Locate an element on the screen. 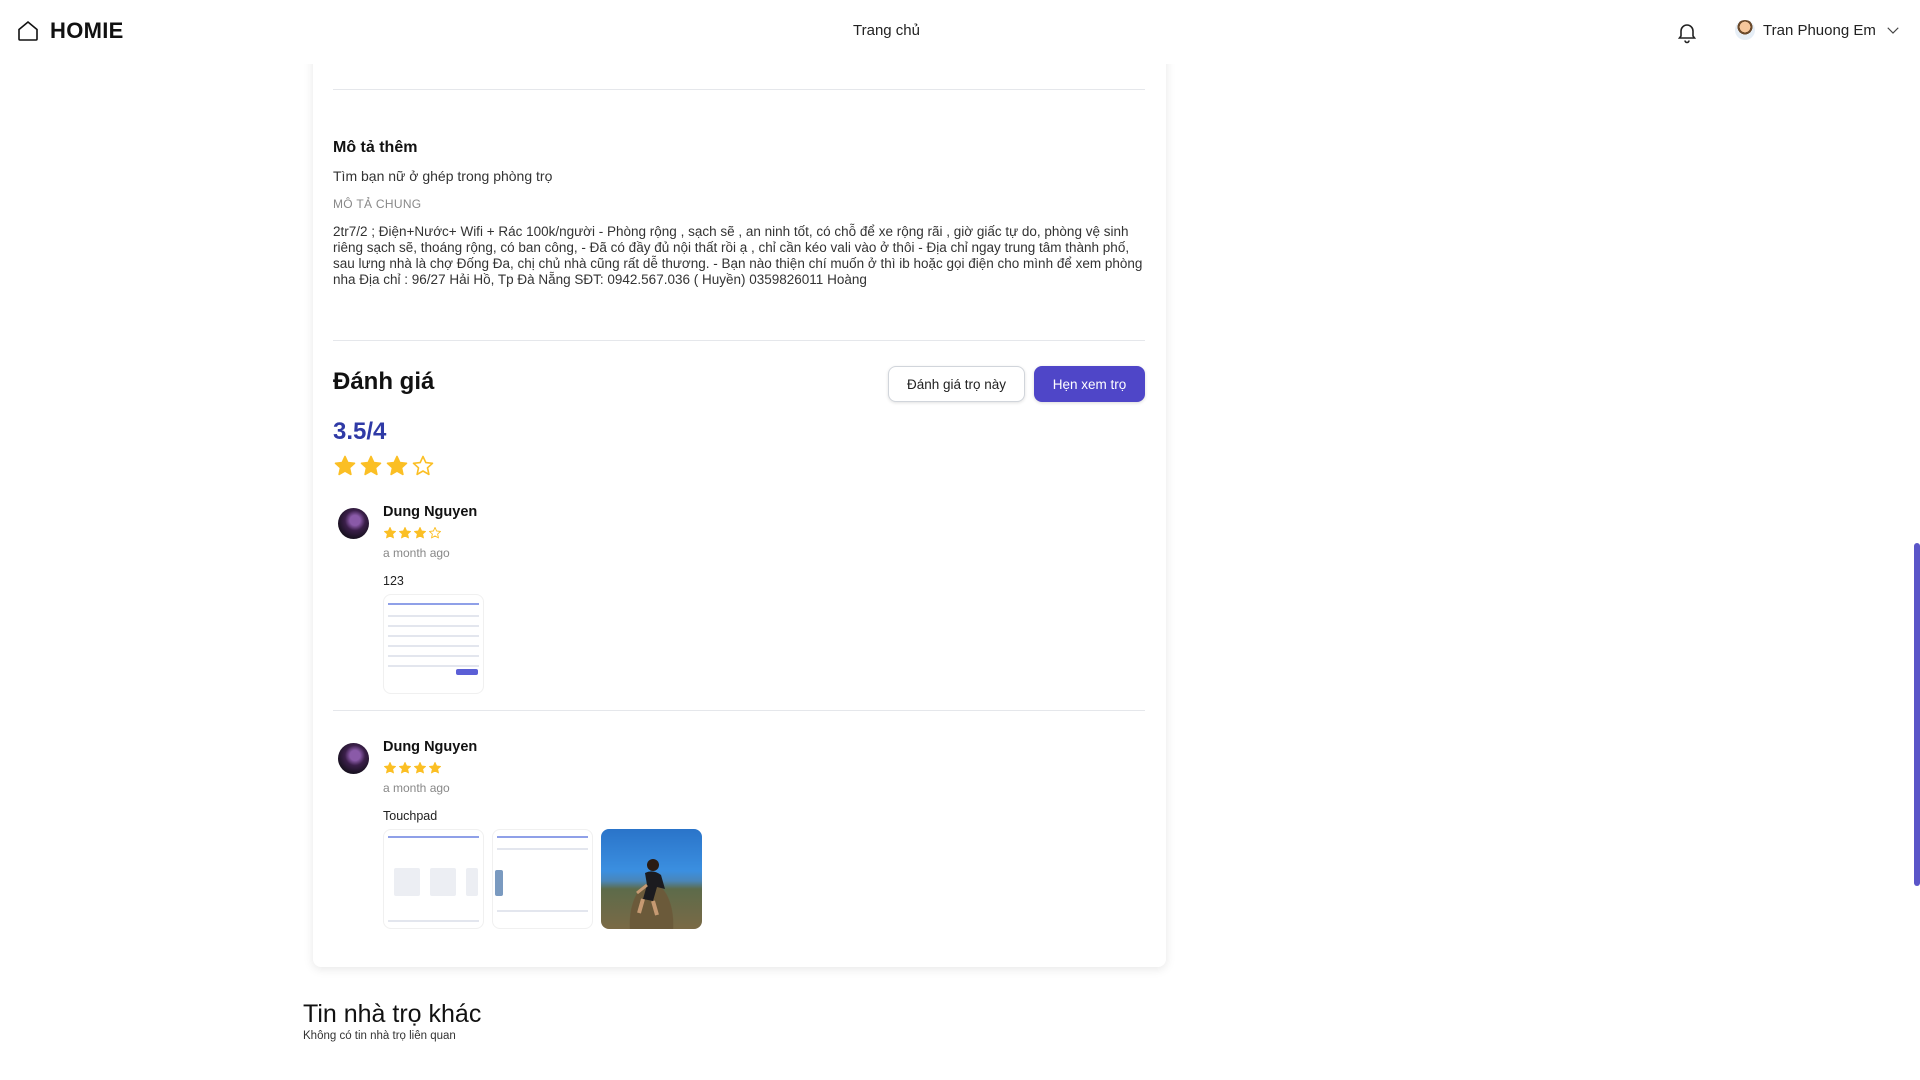  user-avatar is located at coordinates (1745, 30).